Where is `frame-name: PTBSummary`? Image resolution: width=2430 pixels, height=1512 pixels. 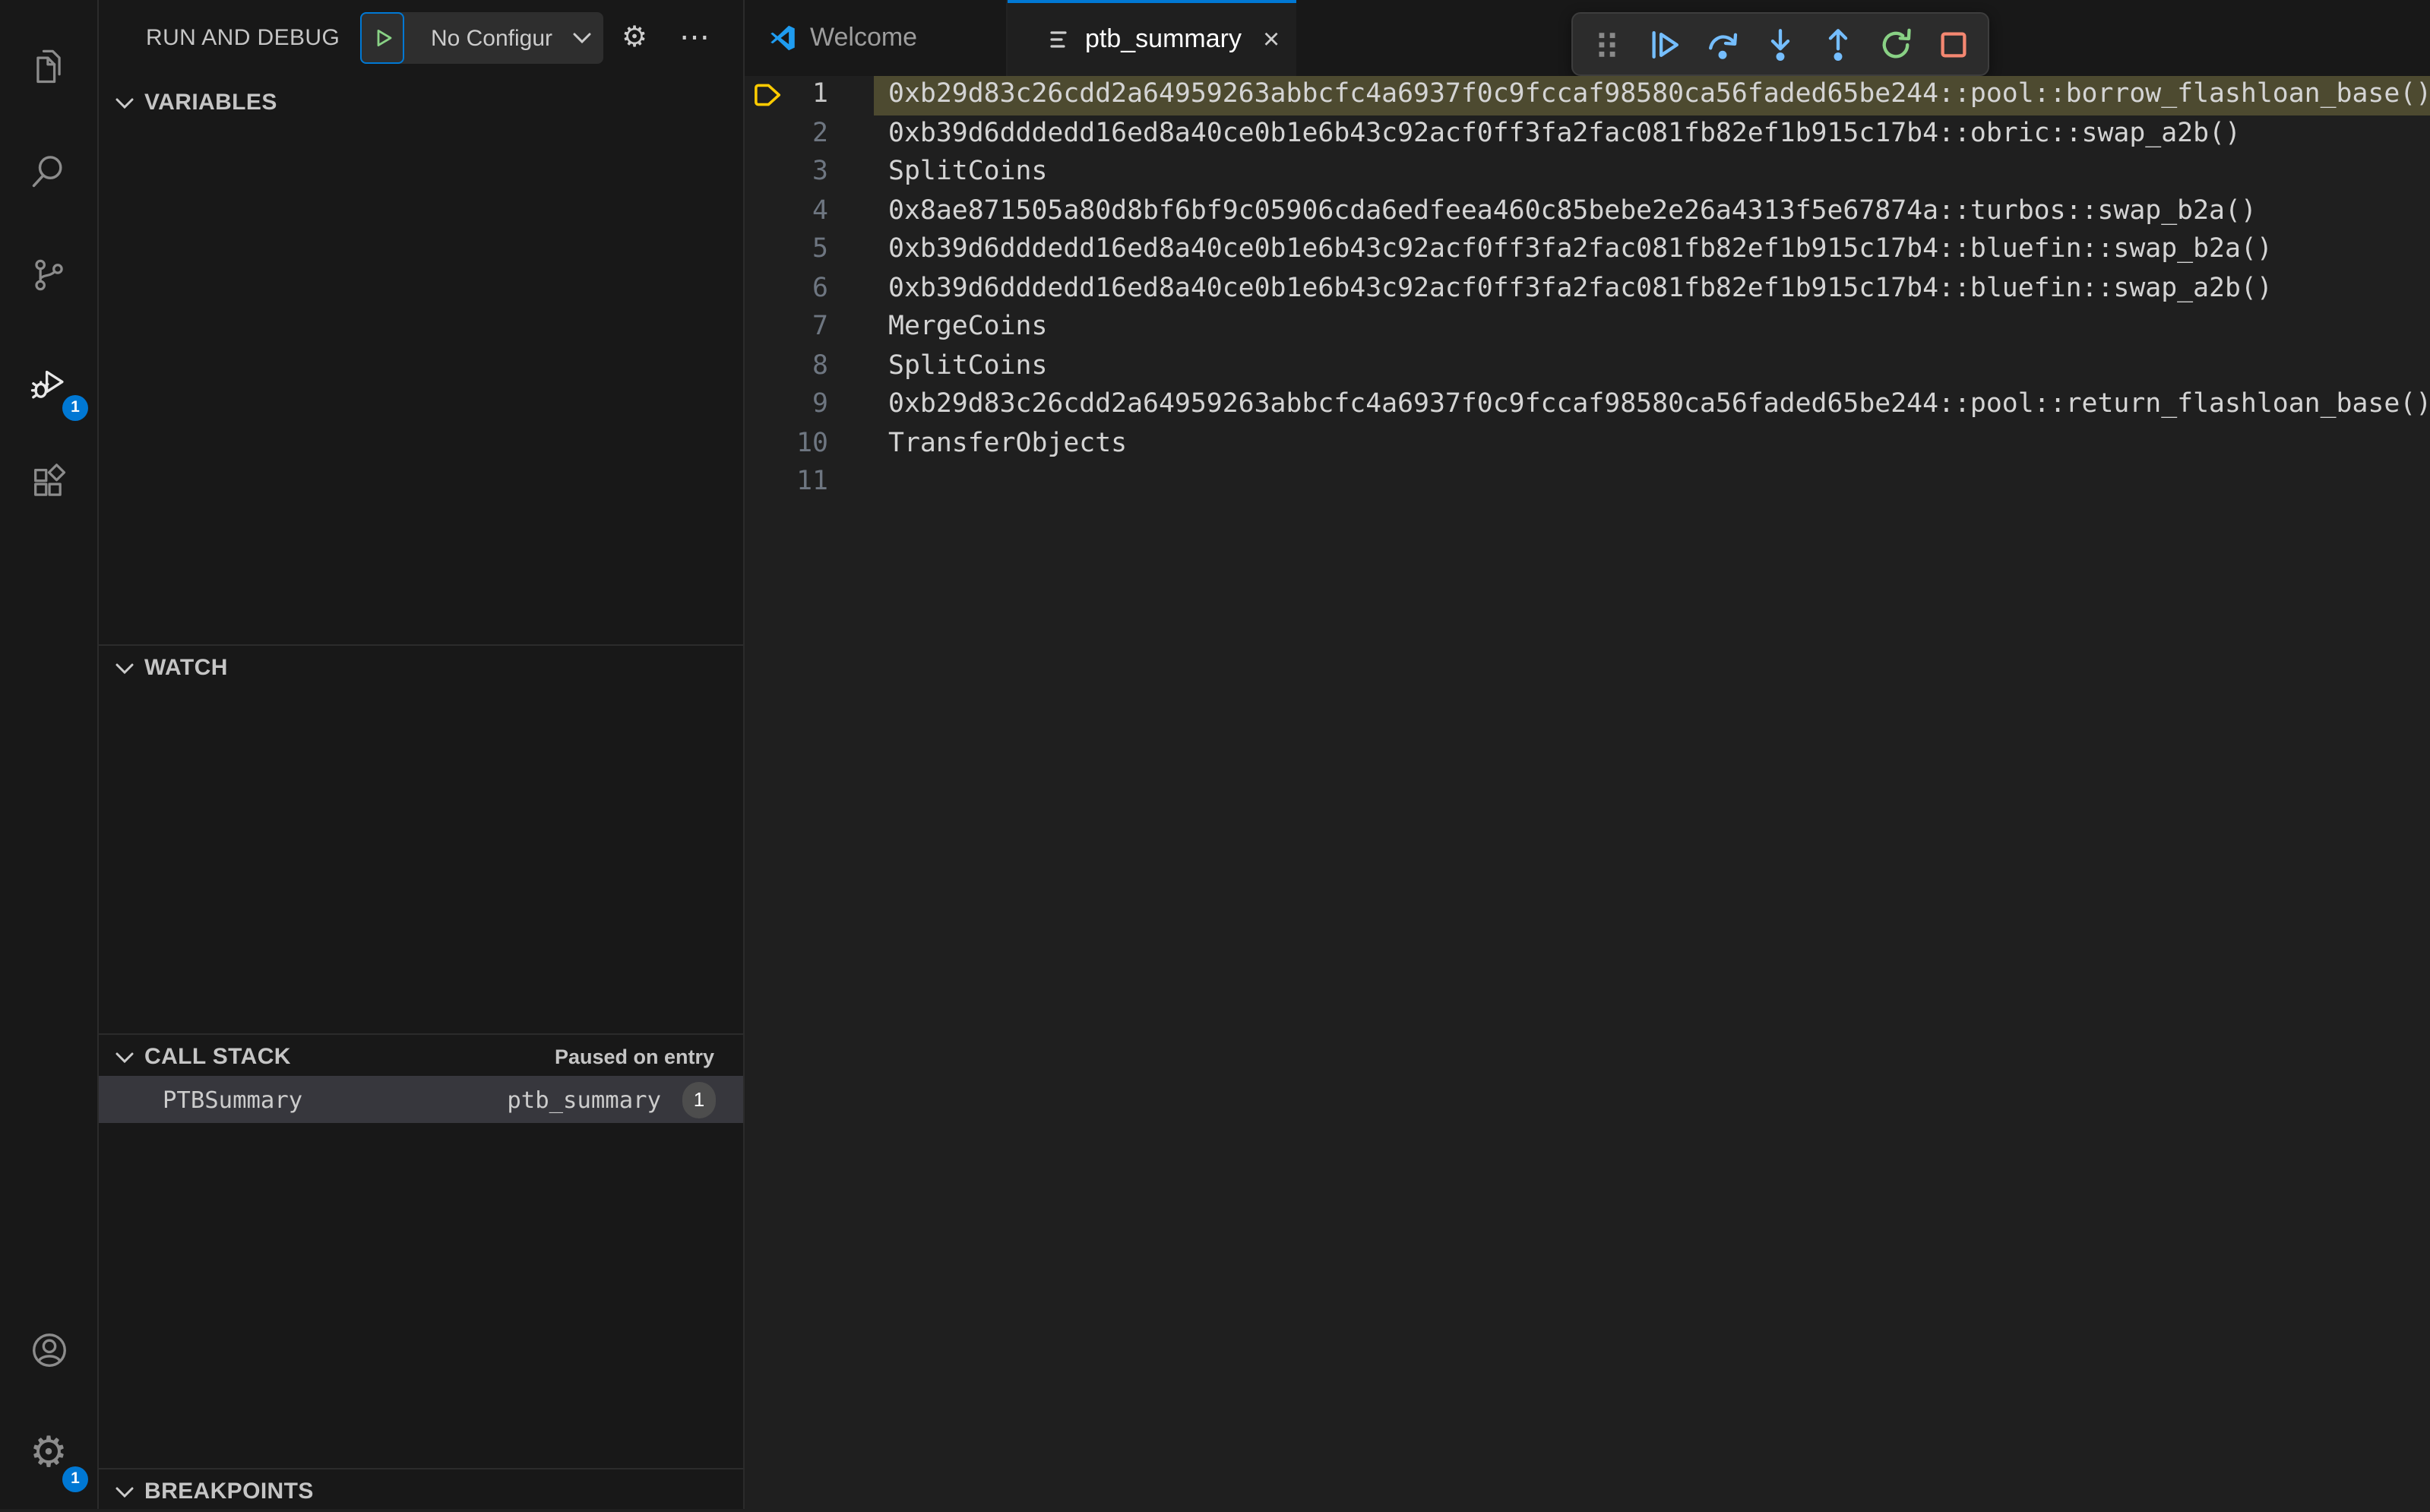 frame-name: PTBSummary is located at coordinates (233, 1099).